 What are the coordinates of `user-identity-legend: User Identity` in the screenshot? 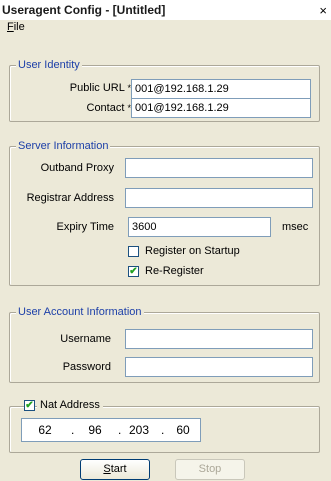 It's located at (49, 65).